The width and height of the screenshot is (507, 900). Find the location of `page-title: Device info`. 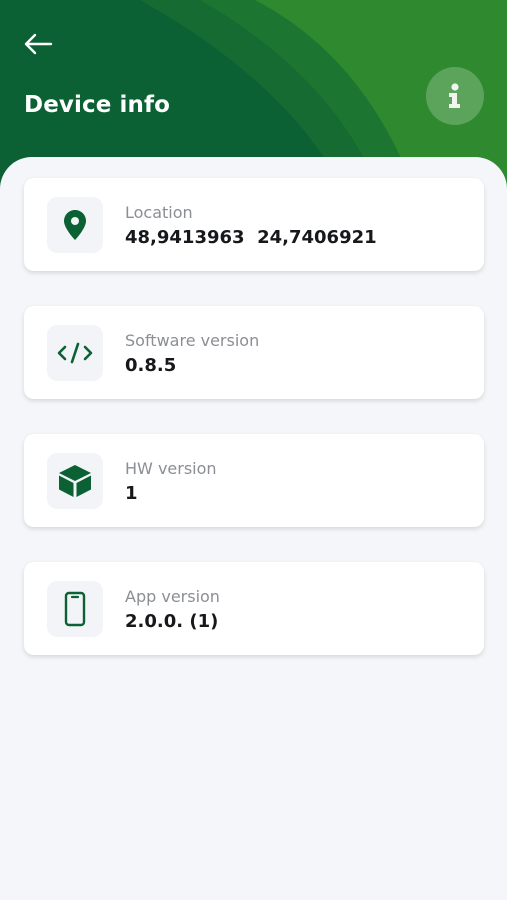

page-title: Device info is located at coordinates (97, 105).